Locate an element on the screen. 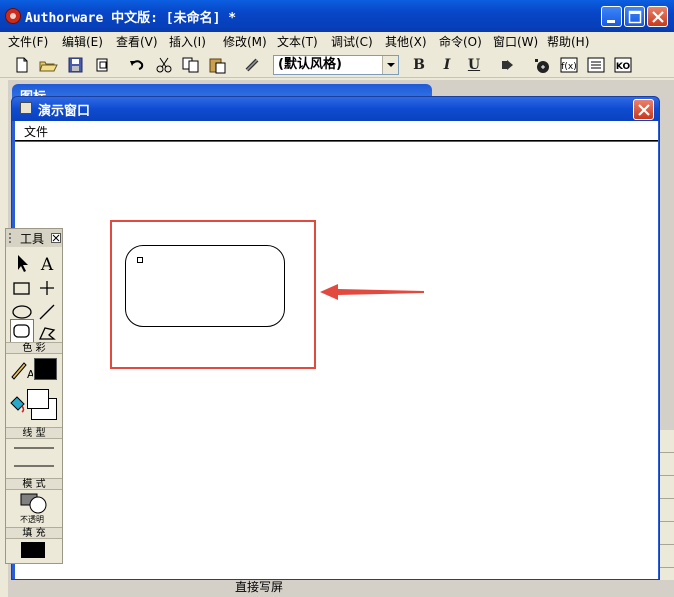 The width and height of the screenshot is (674, 597). cut-button is located at coordinates (164, 65).